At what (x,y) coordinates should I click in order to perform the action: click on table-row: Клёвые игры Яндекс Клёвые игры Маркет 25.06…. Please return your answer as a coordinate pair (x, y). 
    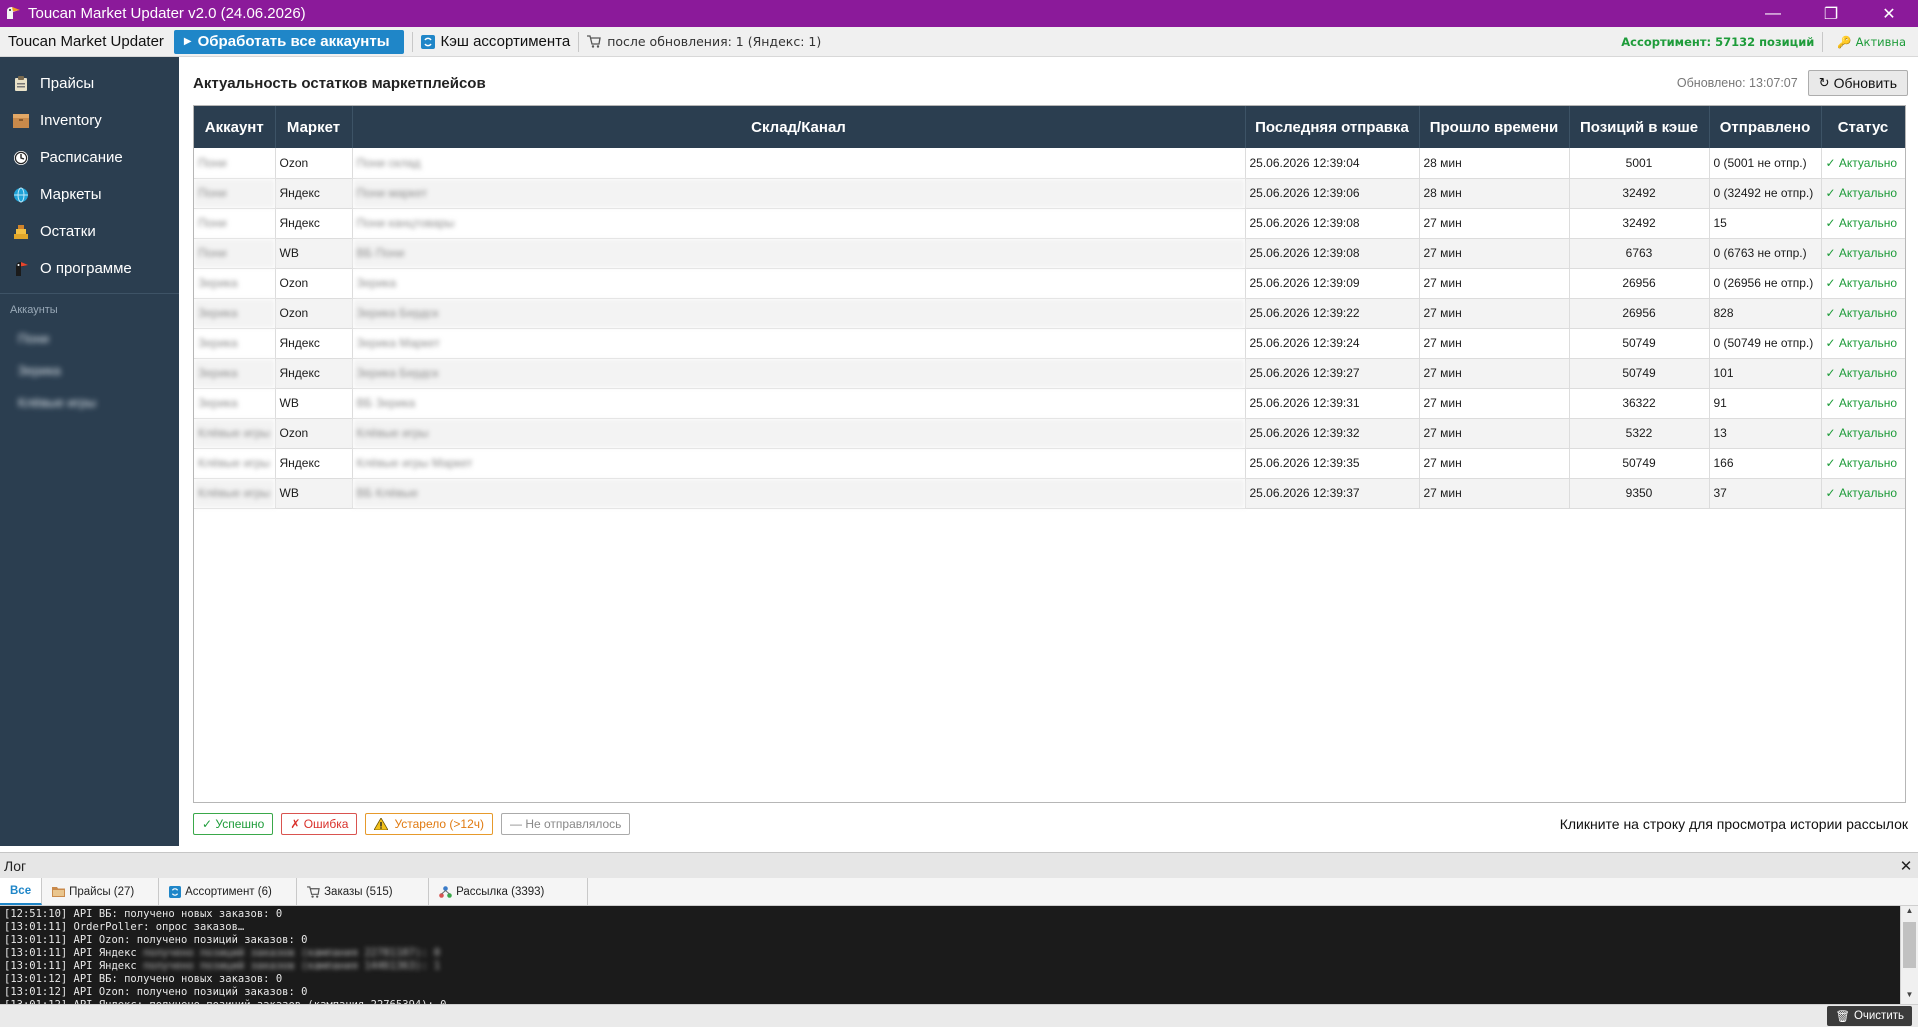
    Looking at the image, I should click on (1049, 463).